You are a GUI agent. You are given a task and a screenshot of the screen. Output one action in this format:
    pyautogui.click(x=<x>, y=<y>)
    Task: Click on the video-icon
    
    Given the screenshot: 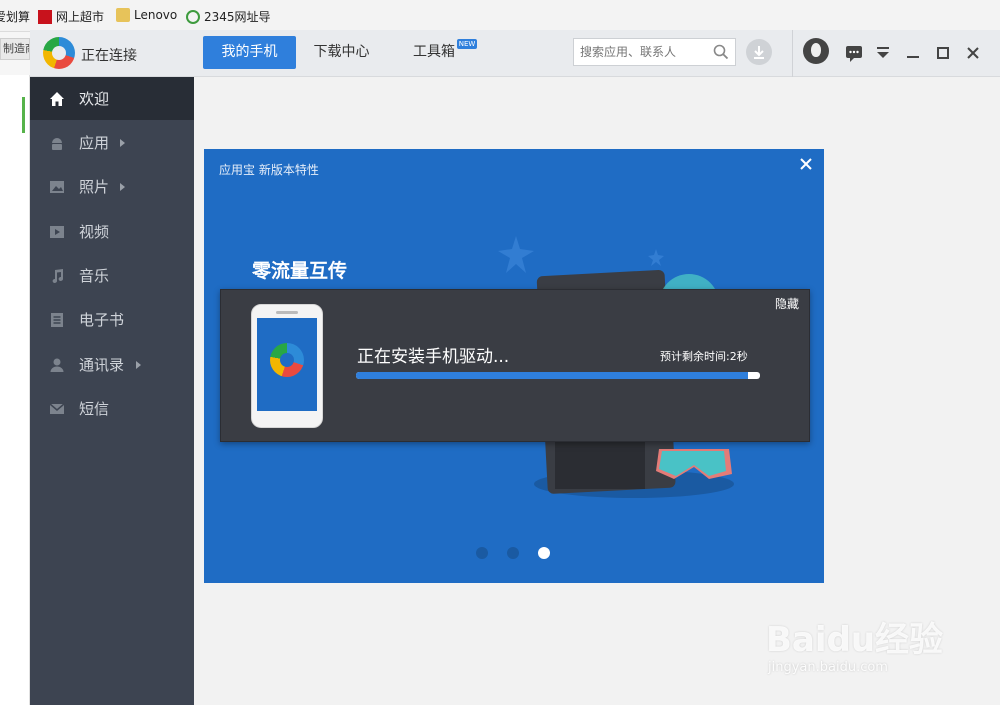 What is the action you would take?
    pyautogui.click(x=57, y=231)
    